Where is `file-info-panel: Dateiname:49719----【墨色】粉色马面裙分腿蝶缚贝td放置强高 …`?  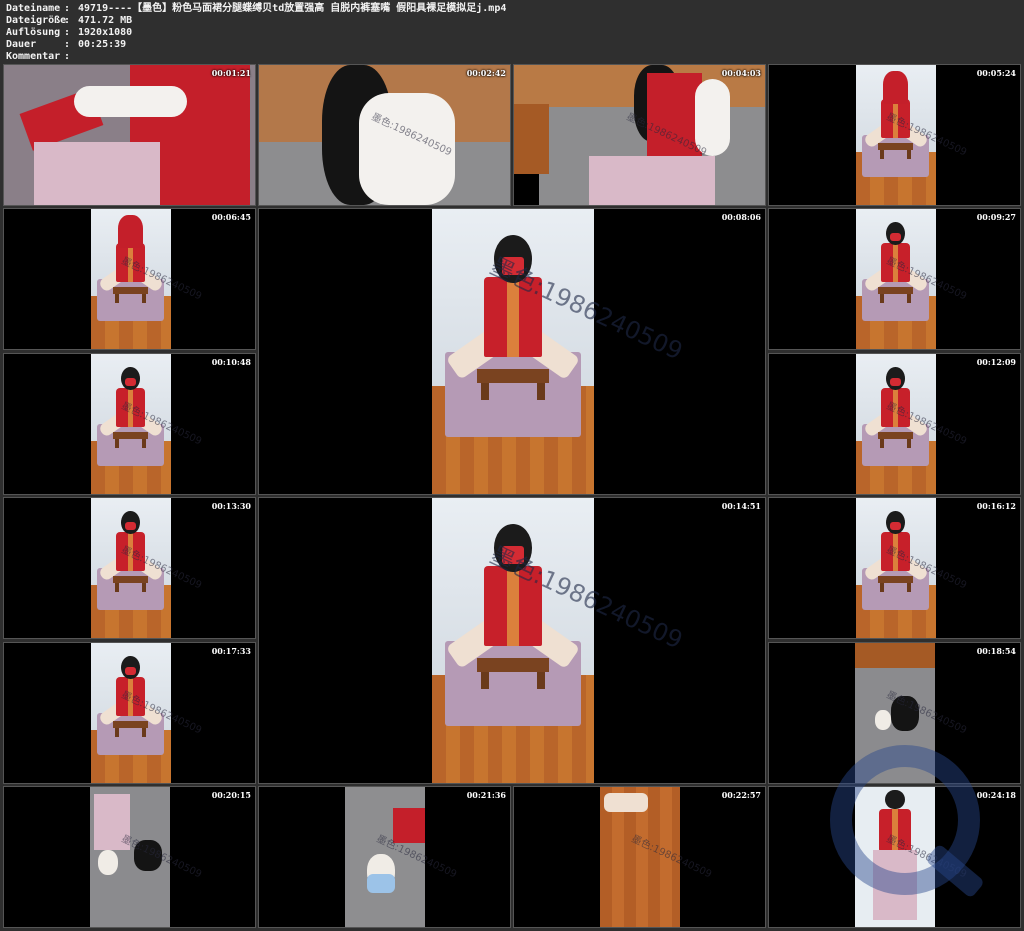
file-info-panel: Dateiname:49719----【墨色】粉色马面裙分腿蝶缚贝td放置强高 … is located at coordinates (256, 33).